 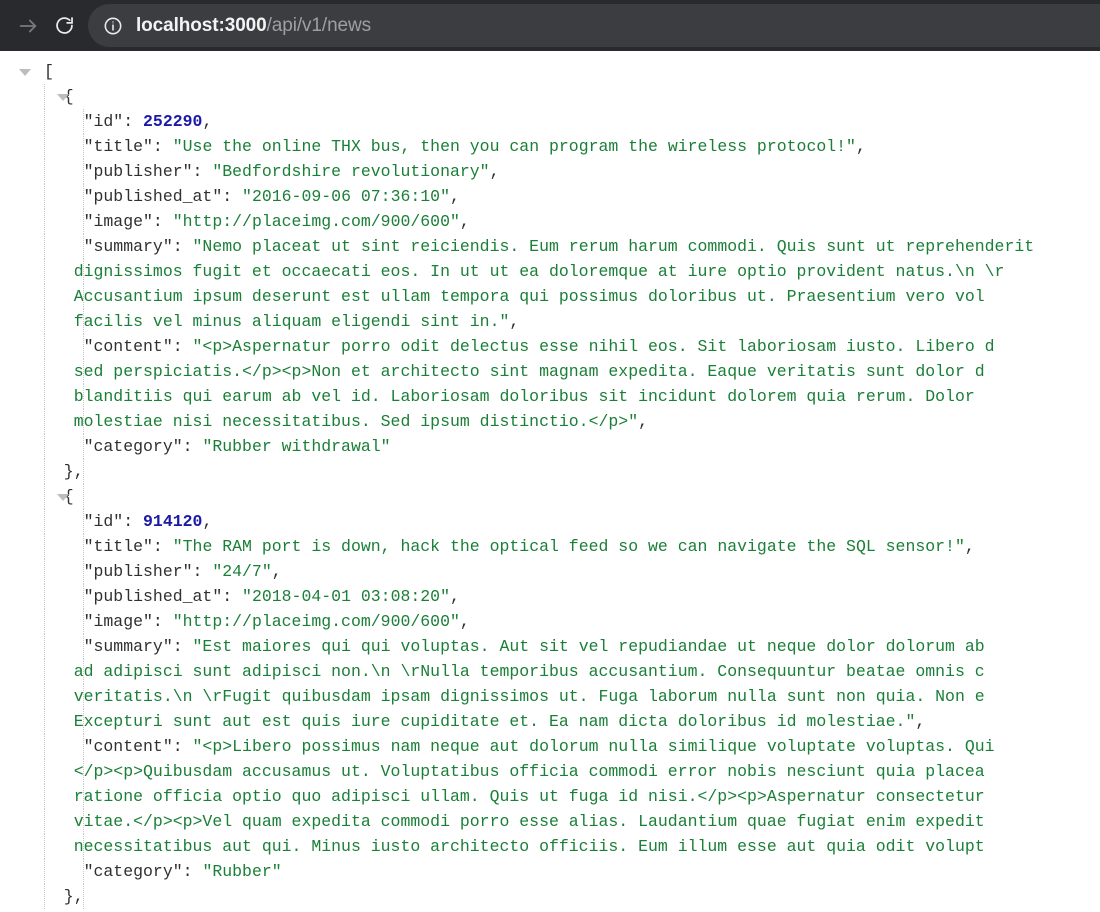 What do you see at coordinates (242, 571) in the screenshot?
I see `json-string-value: "24/7"` at bounding box center [242, 571].